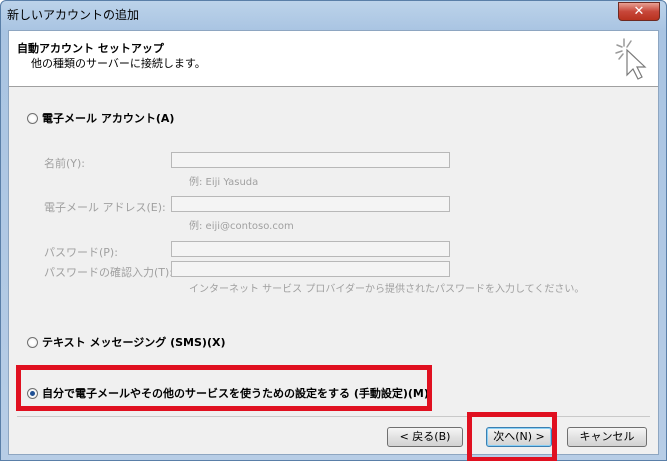 Image resolution: width=667 pixels, height=461 pixels. I want to click on password-input, so click(310, 249).